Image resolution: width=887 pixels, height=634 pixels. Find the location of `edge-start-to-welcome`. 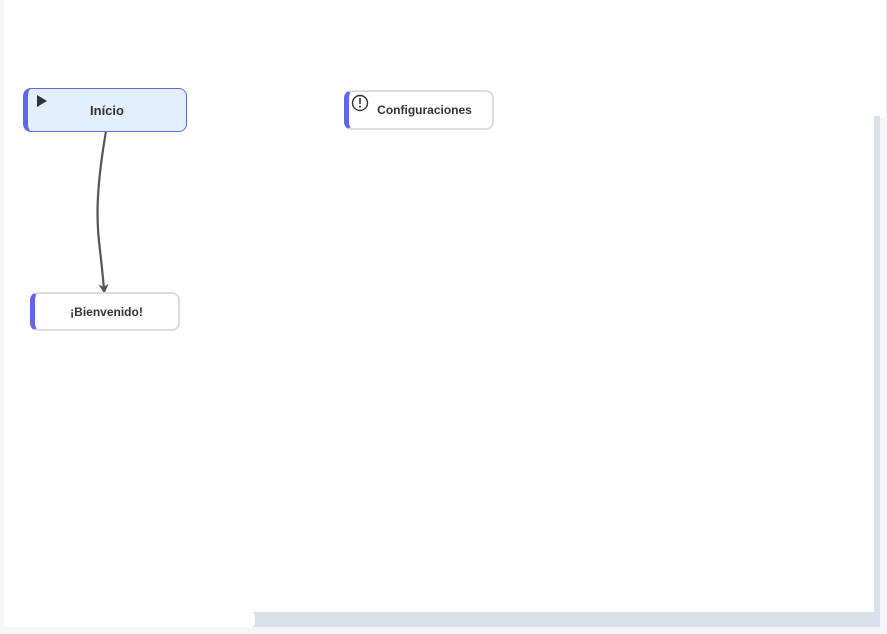

edge-start-to-welcome is located at coordinates (102, 212).